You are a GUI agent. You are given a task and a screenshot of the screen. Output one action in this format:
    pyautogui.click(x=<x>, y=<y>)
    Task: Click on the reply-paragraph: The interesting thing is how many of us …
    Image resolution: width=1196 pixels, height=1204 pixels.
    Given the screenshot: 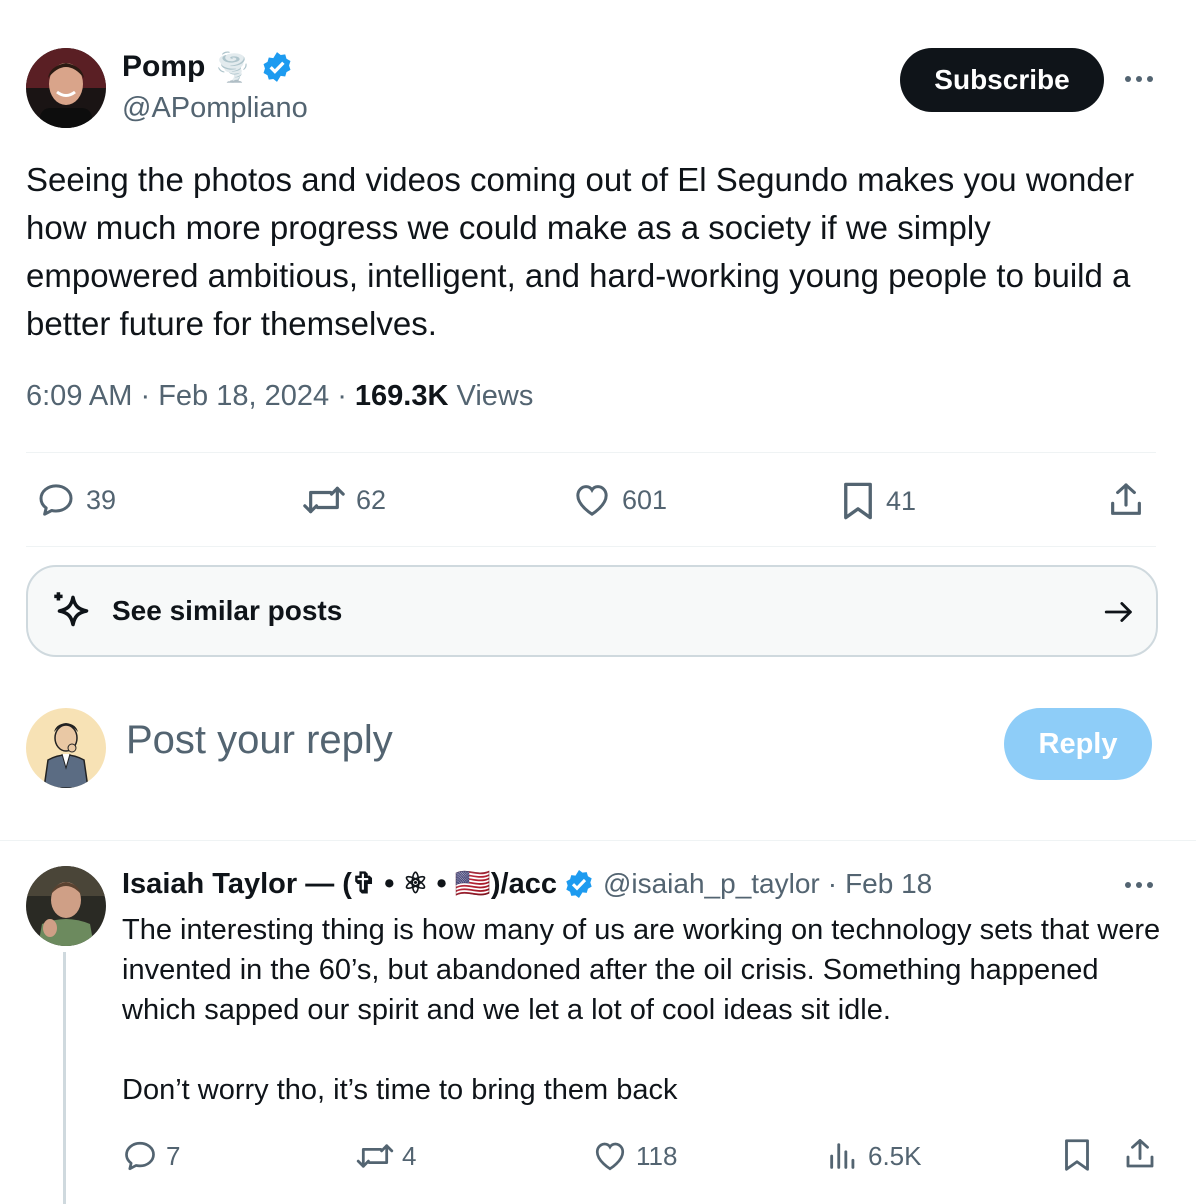 What is the action you would take?
    pyautogui.click(x=641, y=970)
    